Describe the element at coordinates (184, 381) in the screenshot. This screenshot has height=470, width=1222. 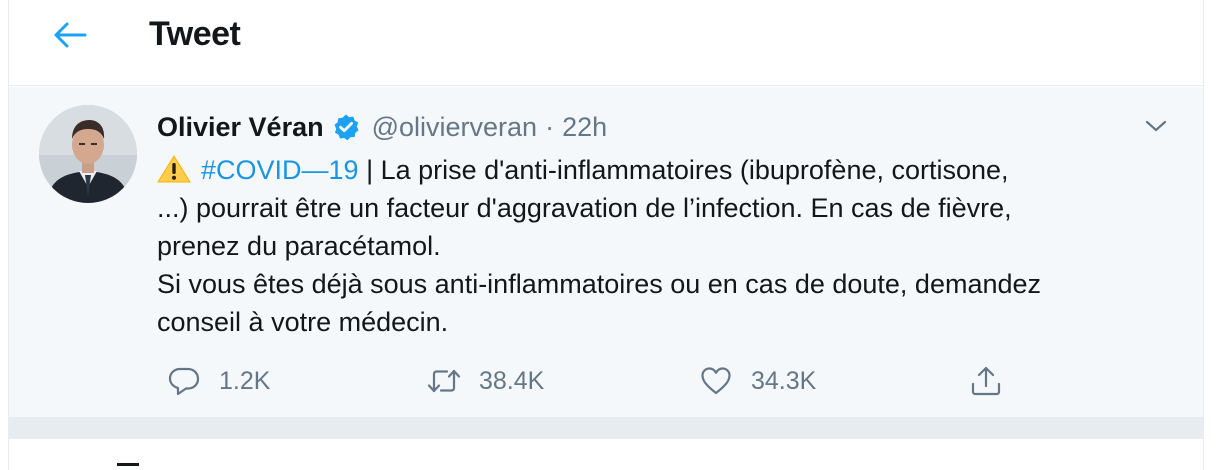
I see `reply-icon` at that location.